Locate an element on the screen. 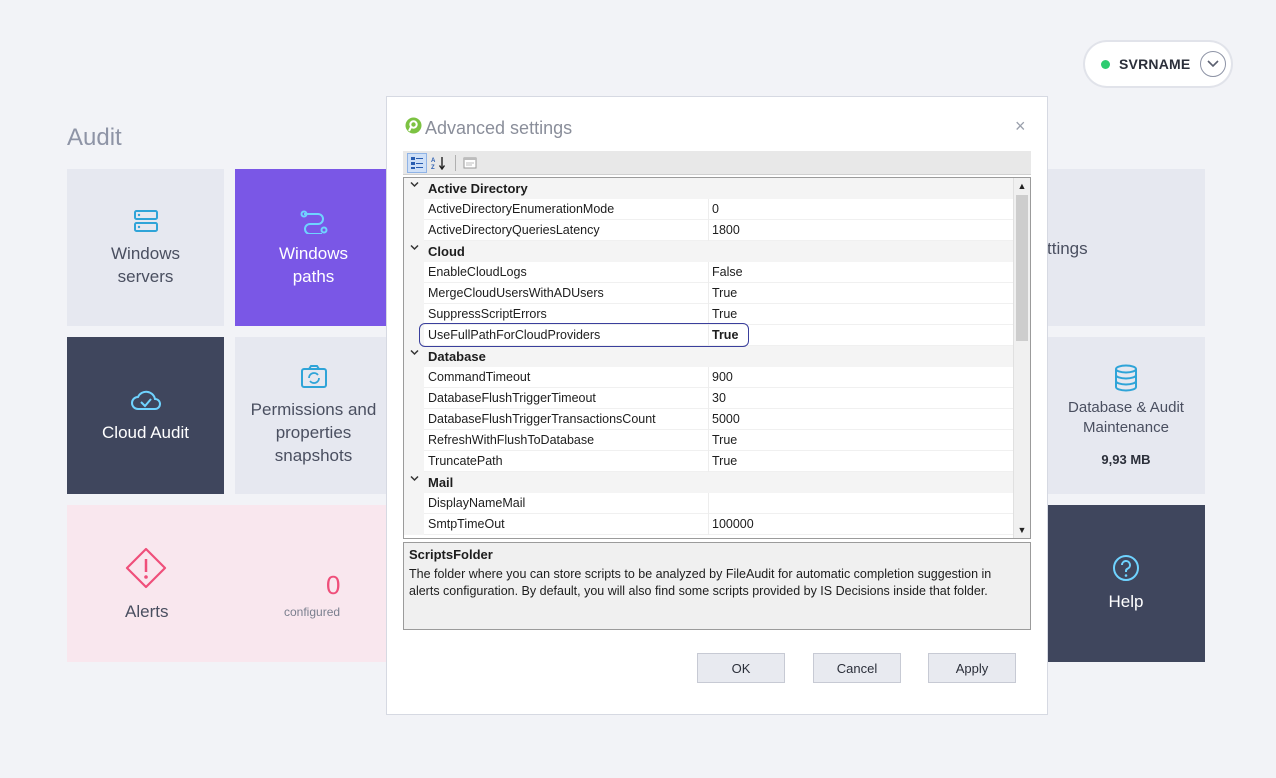 The width and height of the screenshot is (1276, 778). dialog-title: Advanced settings is located at coordinates (499, 128).